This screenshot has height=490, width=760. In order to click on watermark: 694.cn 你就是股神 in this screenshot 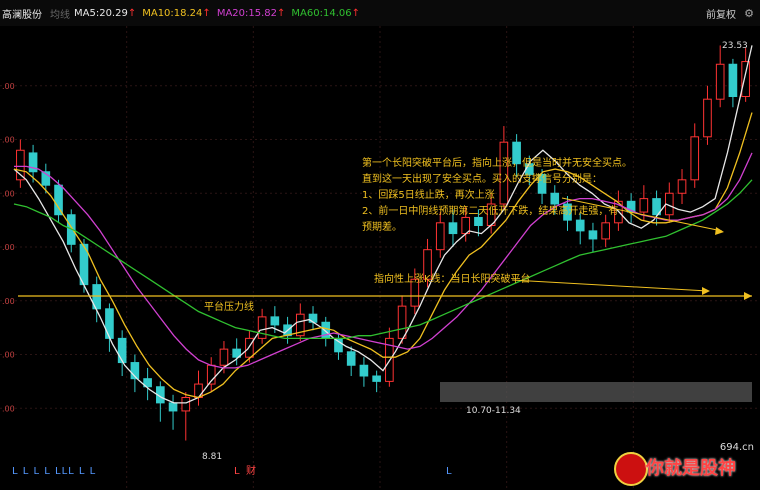, I will do `click(686, 466)`.